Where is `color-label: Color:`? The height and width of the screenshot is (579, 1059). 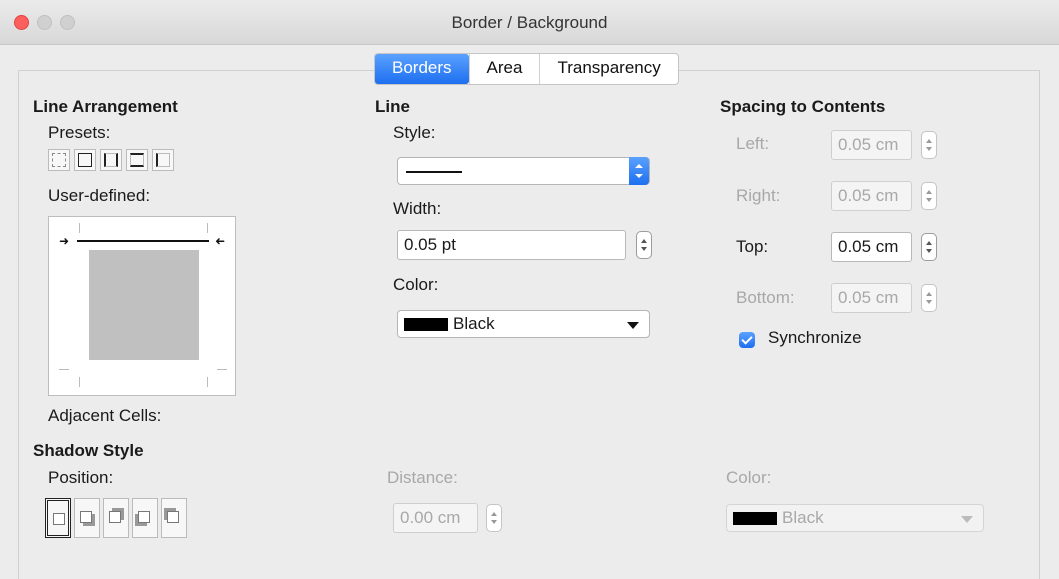
color-label: Color: is located at coordinates (416, 284).